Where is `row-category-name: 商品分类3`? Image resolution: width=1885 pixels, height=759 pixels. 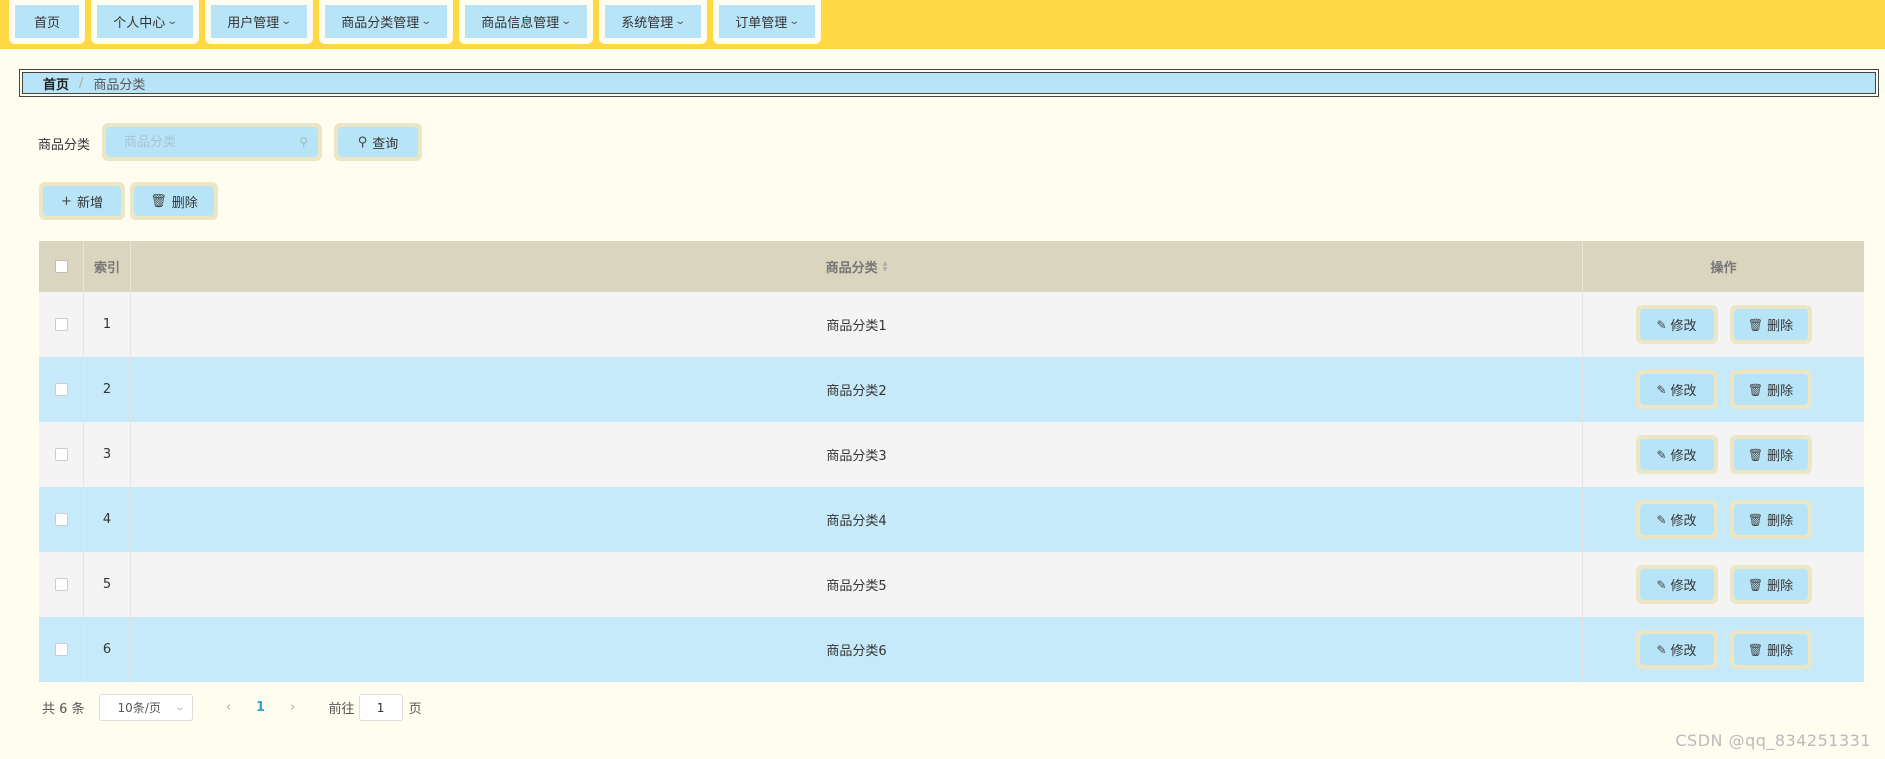 row-category-name: 商品分类3 is located at coordinates (856, 456).